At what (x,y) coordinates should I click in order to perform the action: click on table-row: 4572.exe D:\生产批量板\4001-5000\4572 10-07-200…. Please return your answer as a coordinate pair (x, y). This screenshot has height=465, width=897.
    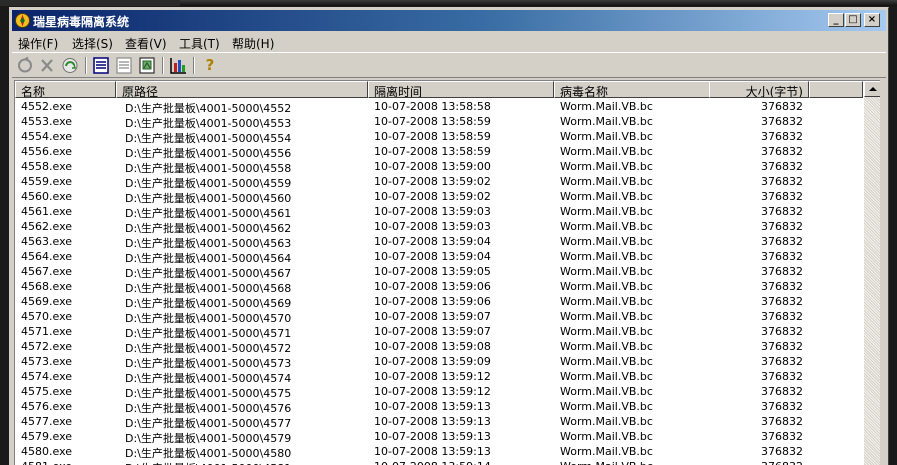
    Looking at the image, I should click on (439, 347).